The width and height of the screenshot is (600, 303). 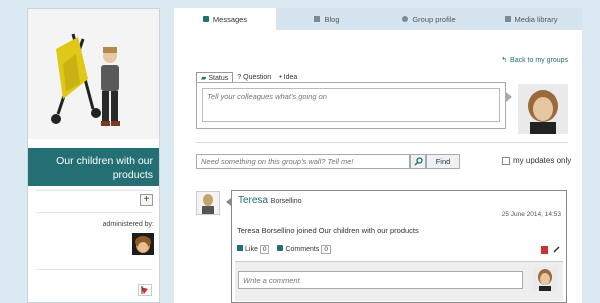 I want to click on wall-search-input, so click(x=303, y=161).